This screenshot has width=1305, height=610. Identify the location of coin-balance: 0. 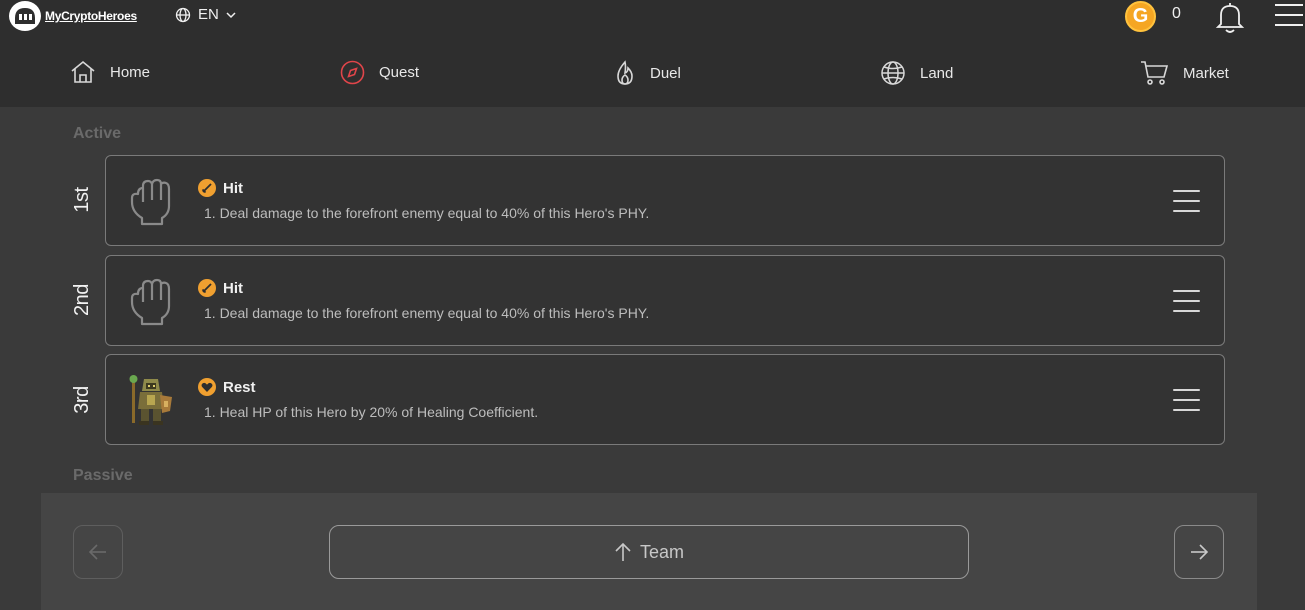
(1176, 13).